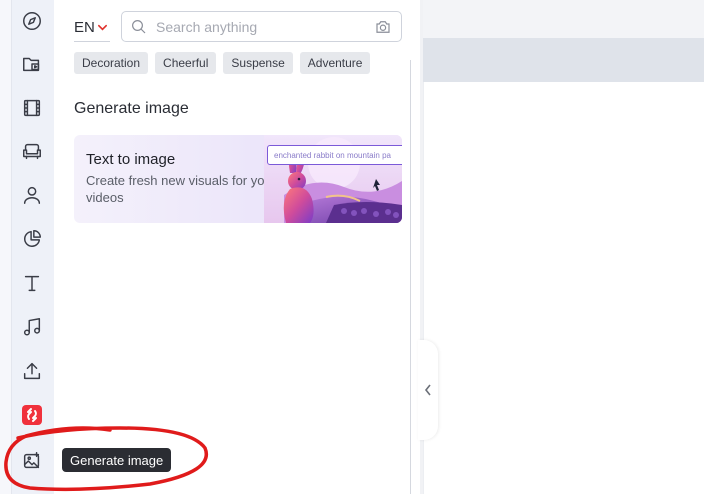 The width and height of the screenshot is (704, 494). I want to click on text-icon, so click(32, 283).